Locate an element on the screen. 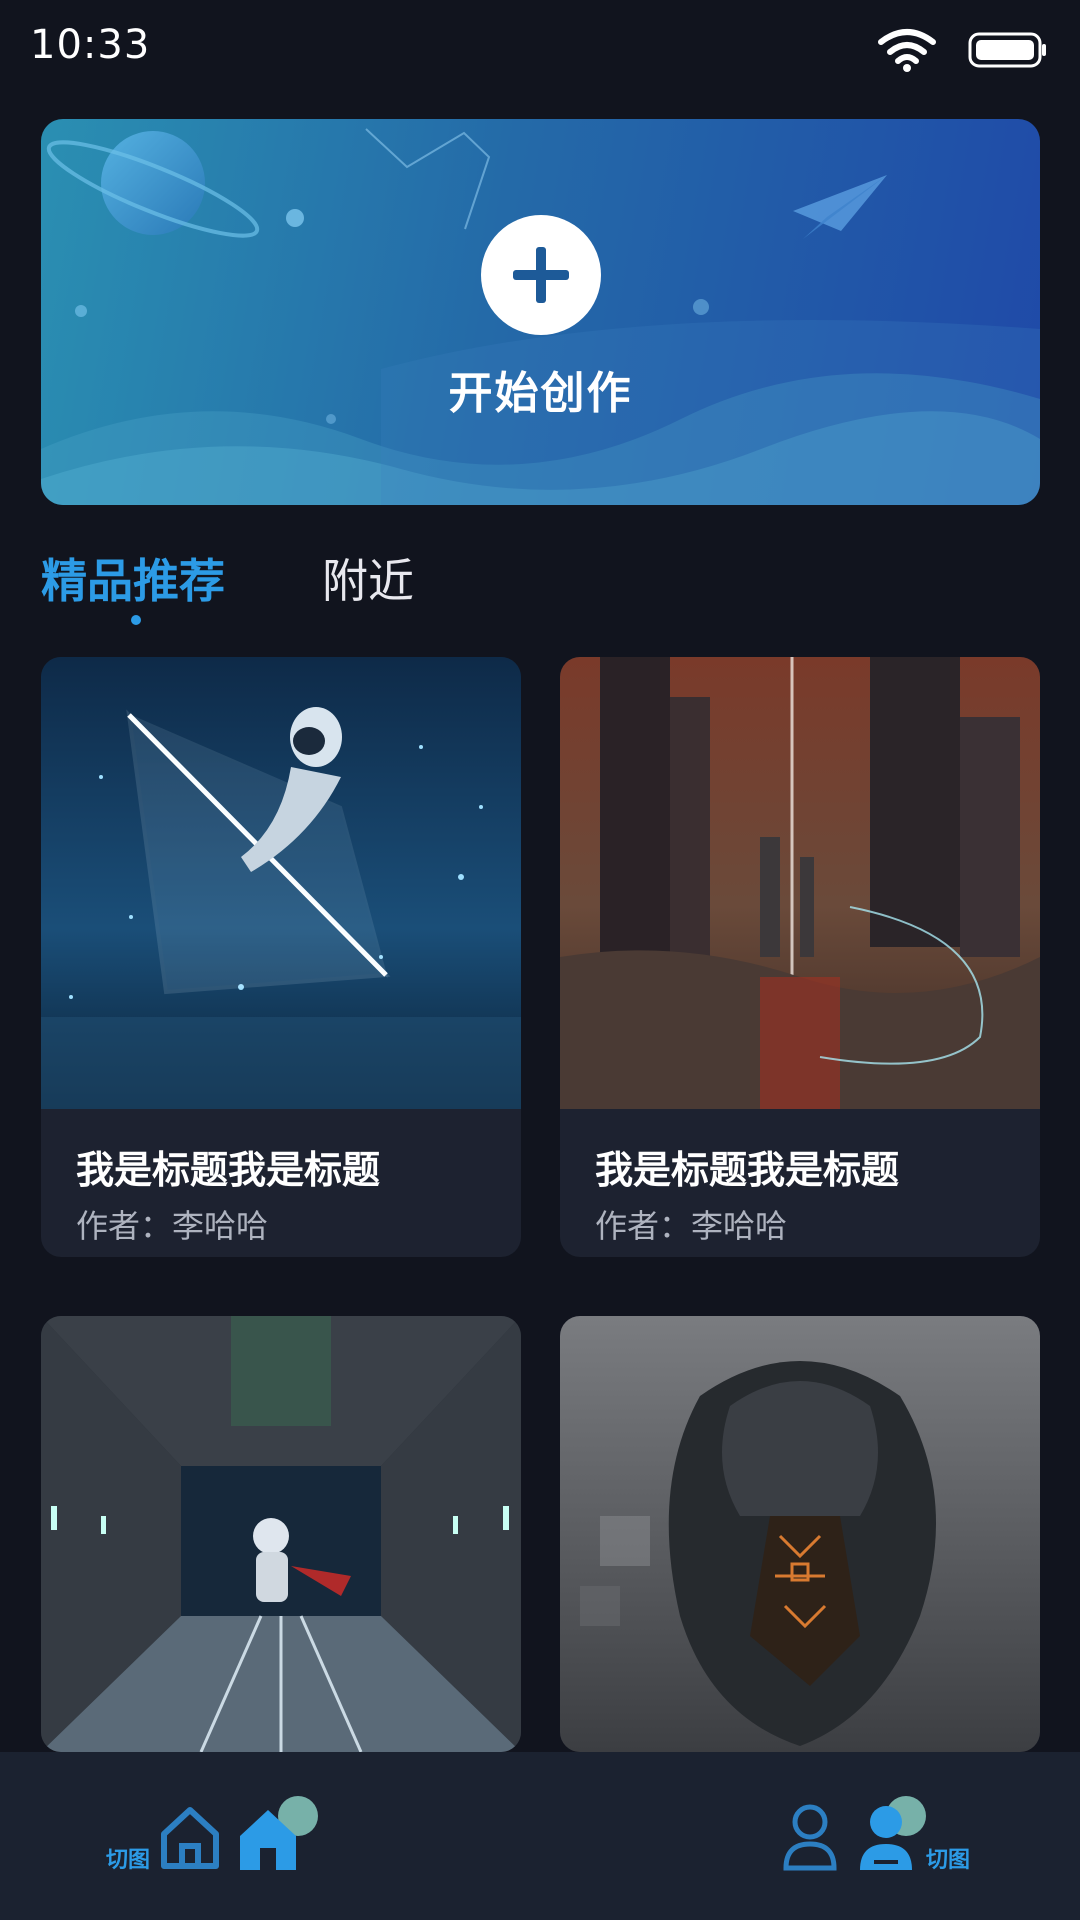 The image size is (1080, 1920). active-tab-indicator is located at coordinates (136, 620).